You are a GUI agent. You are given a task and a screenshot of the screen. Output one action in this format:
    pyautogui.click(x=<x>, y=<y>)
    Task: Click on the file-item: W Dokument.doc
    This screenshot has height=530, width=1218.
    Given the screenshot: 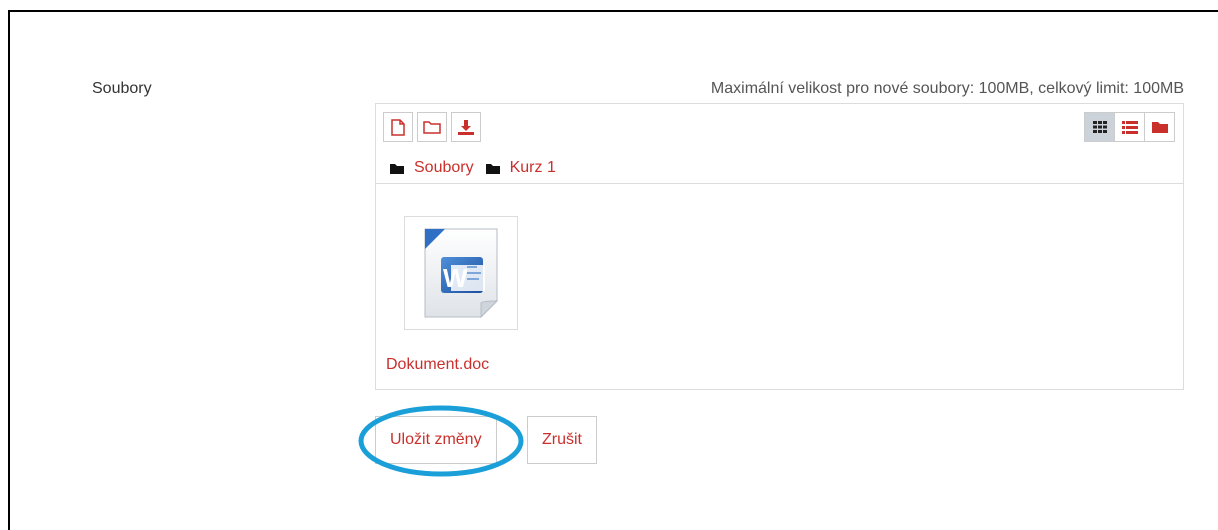 What is the action you would take?
    pyautogui.click(x=453, y=294)
    